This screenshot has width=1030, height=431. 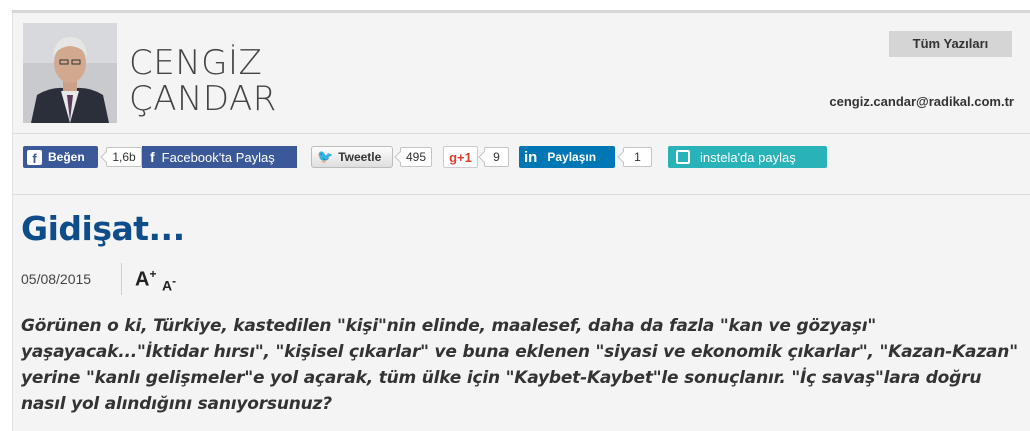 What do you see at coordinates (637, 157) in the screenshot?
I see `linkedin-count: 1` at bounding box center [637, 157].